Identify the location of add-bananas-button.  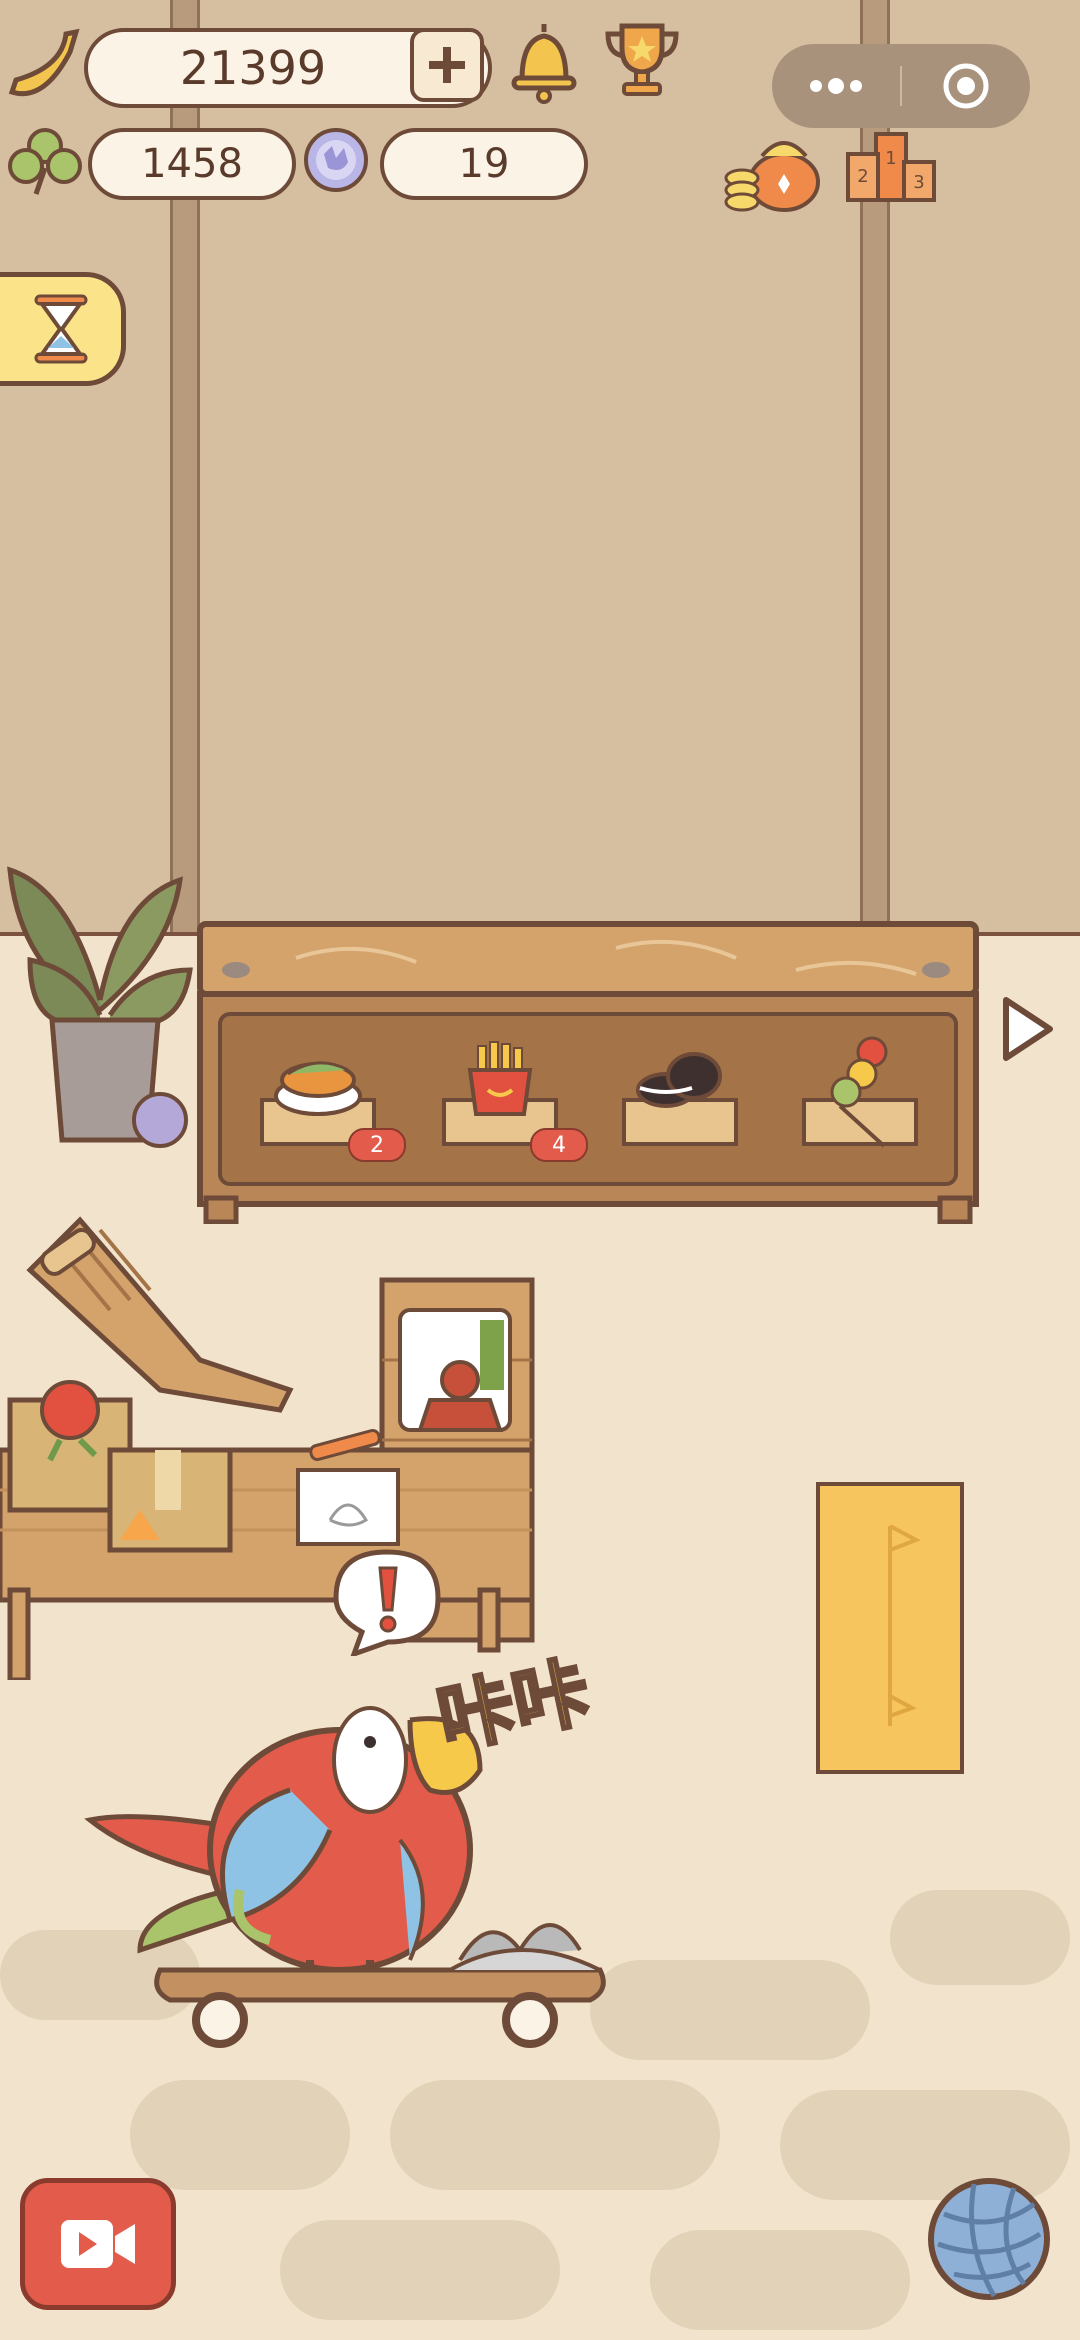
(447, 65).